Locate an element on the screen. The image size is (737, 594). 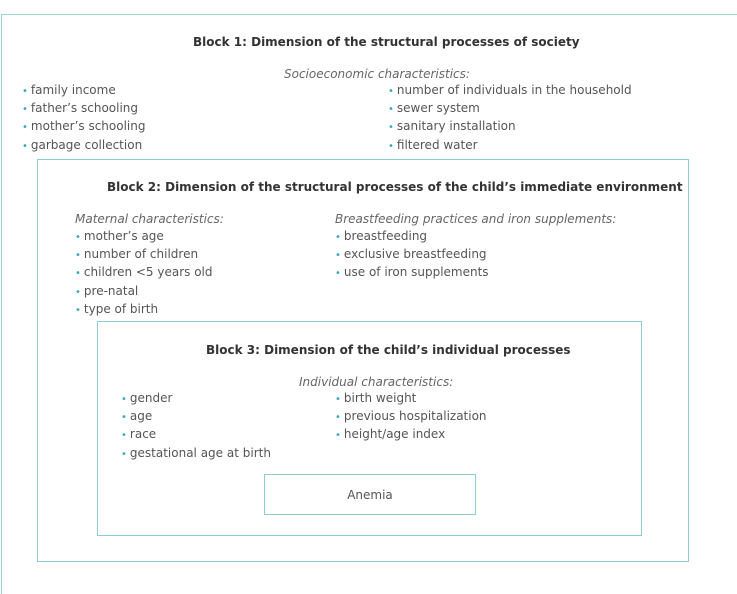
list-item: garbage collection is located at coordinates (83, 146).